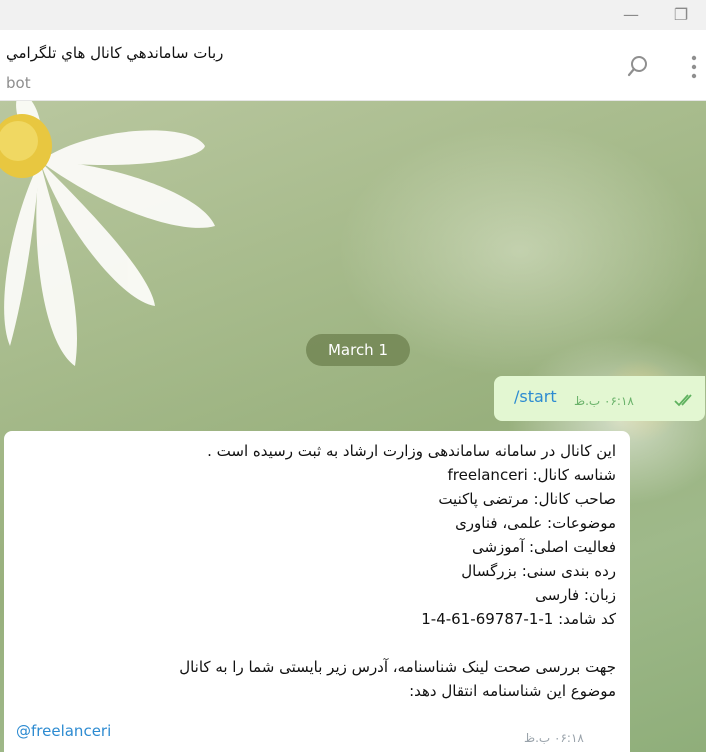 This screenshot has height=752, width=706. Describe the element at coordinates (107, 233) in the screenshot. I see `wallpaper-flower` at that location.